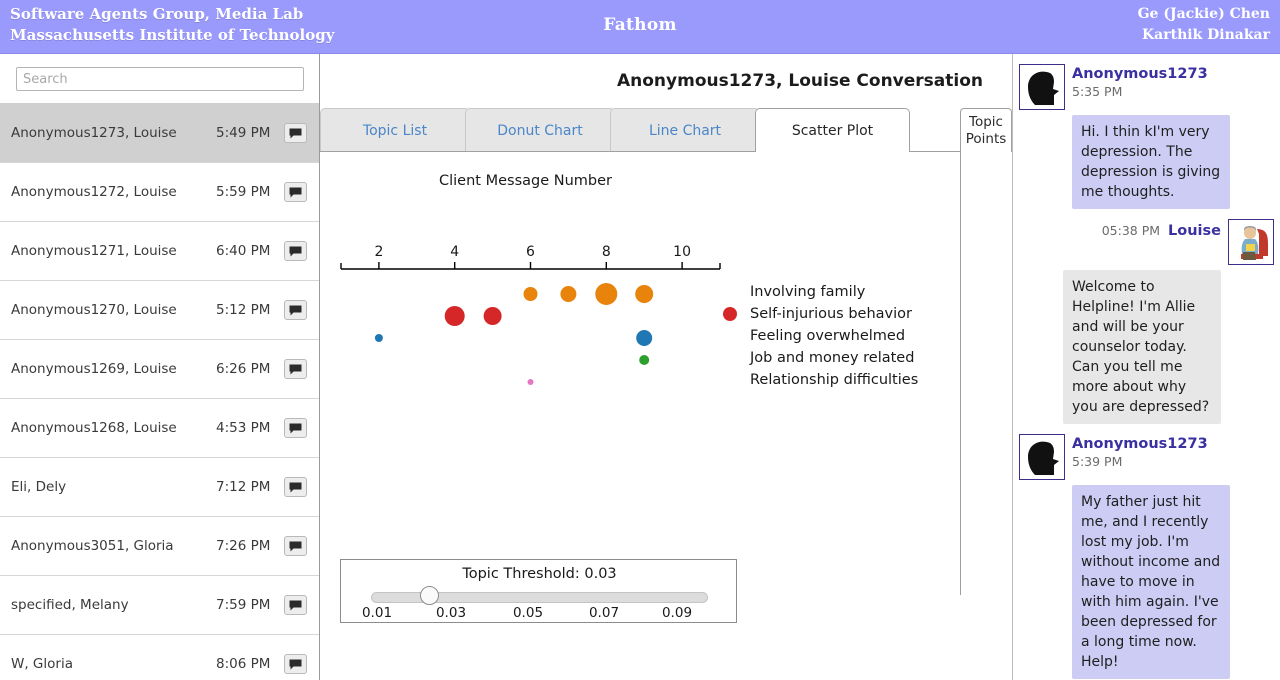  I want to click on tab-scatter-plot: Scatter Plot, so click(832, 130).